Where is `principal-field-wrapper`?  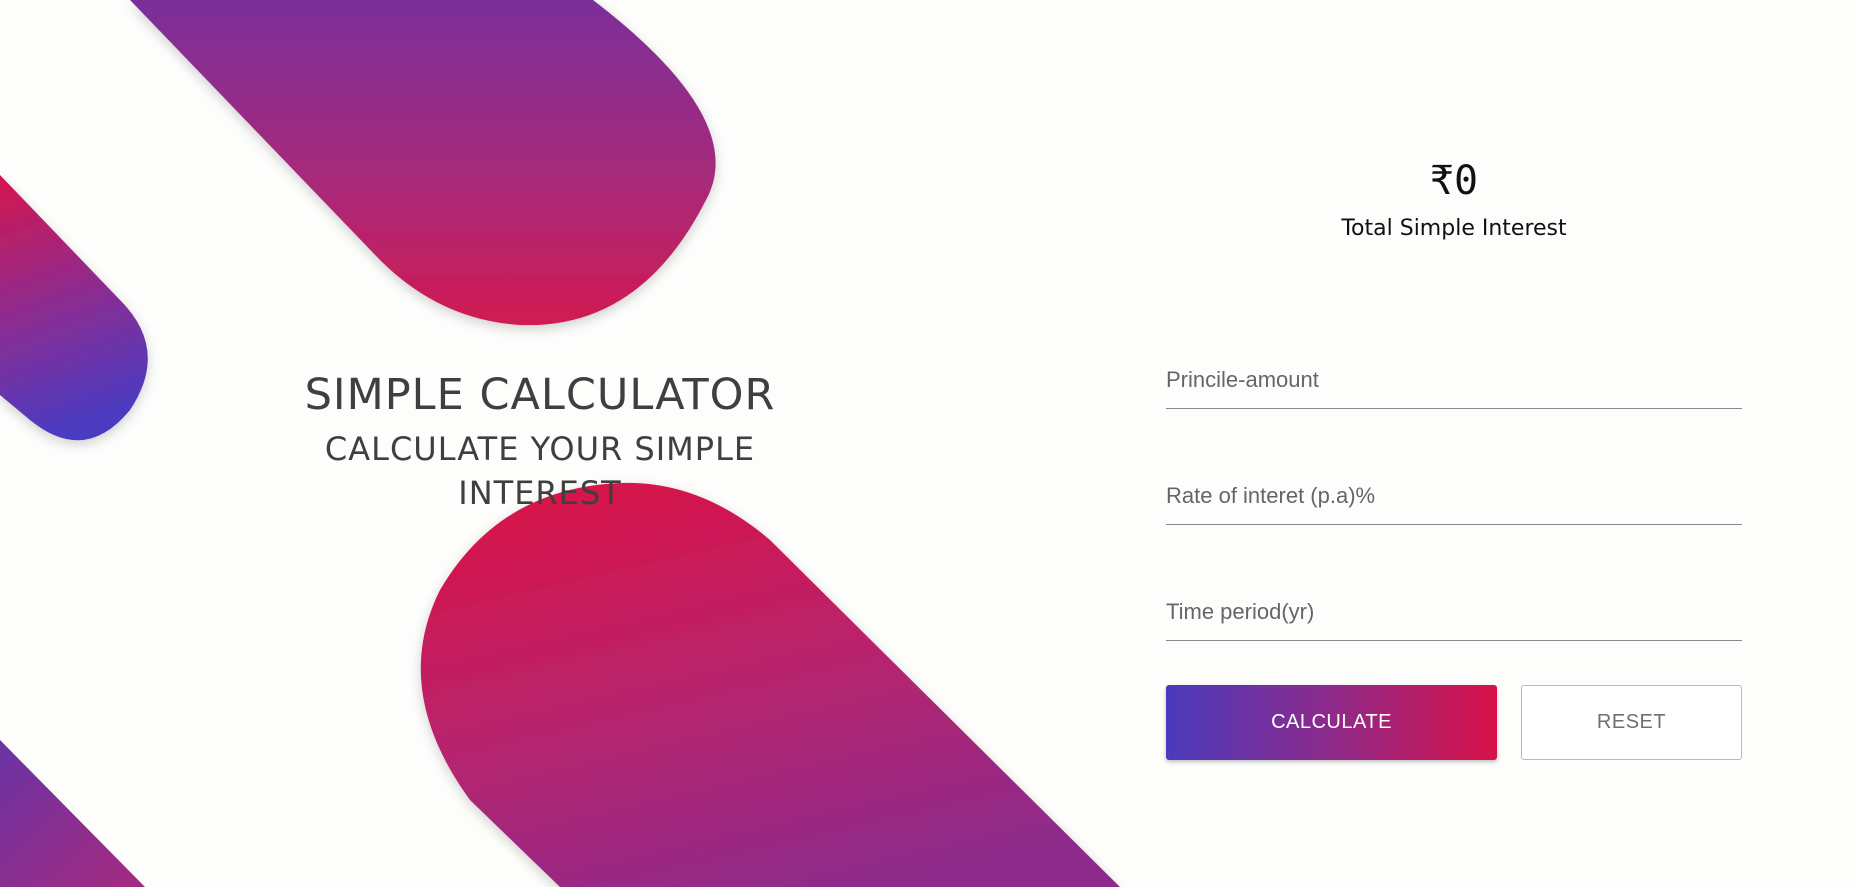
principal-field-wrapper is located at coordinates (1454, 384).